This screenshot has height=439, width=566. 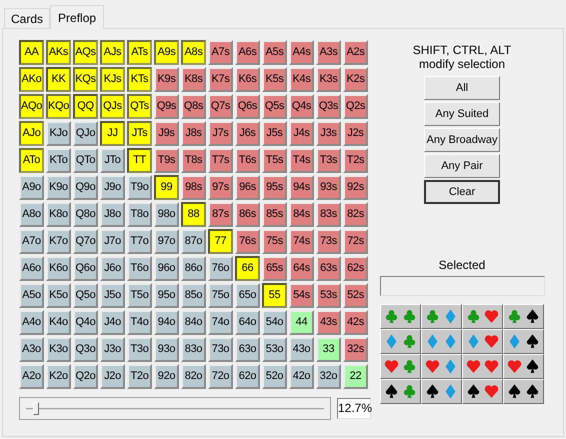 I want to click on hand-cell: 94s, so click(x=301, y=187).